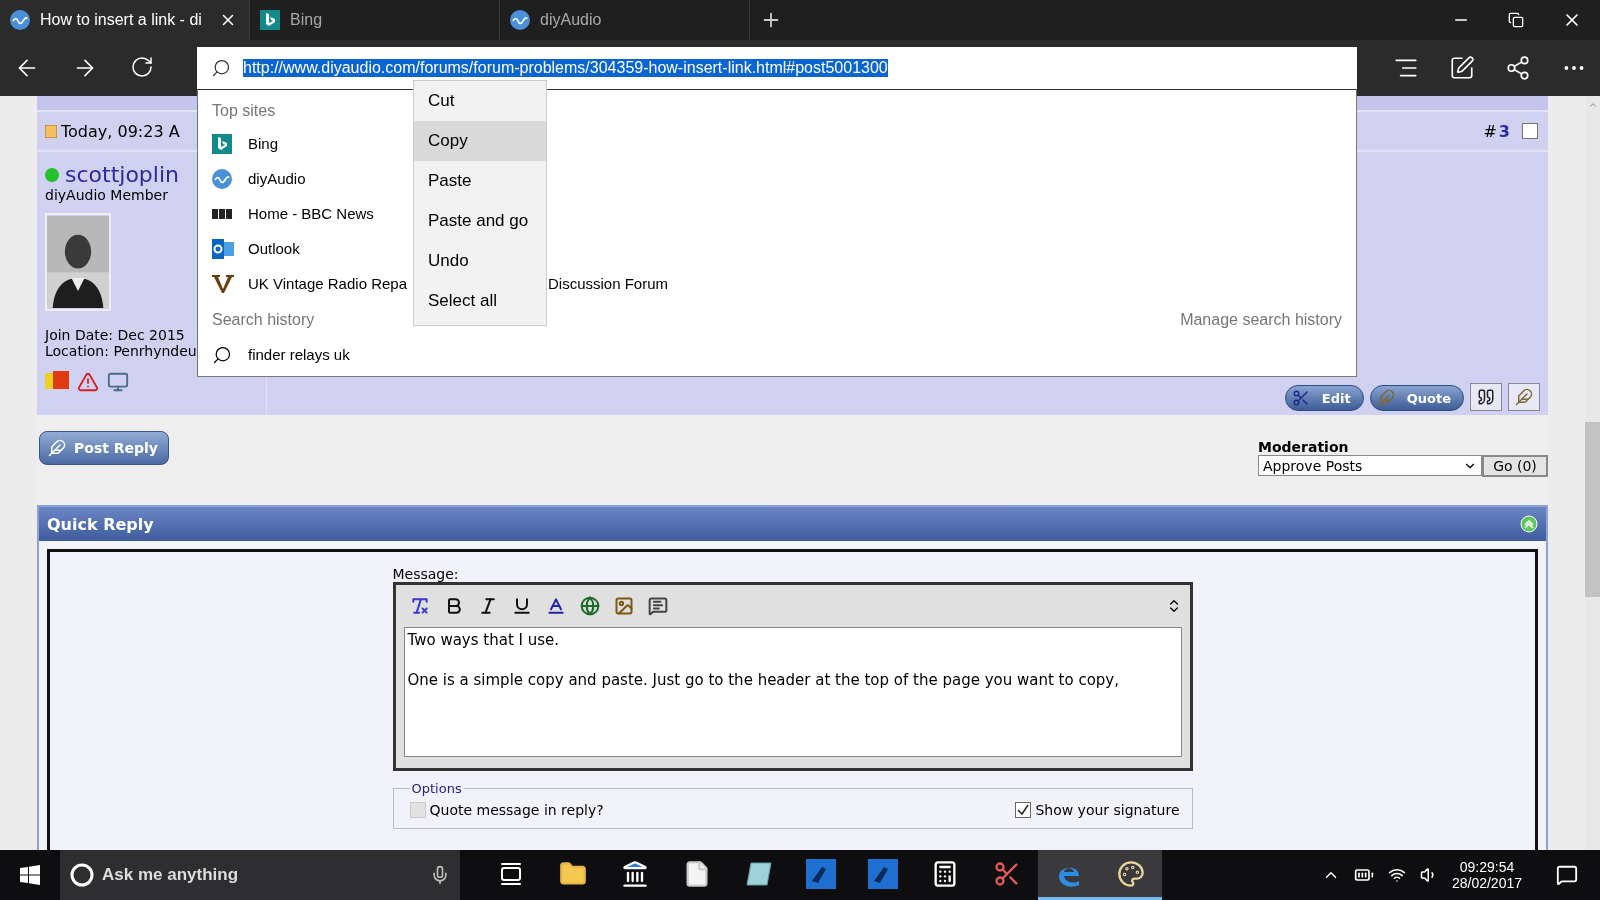  Describe the element at coordinates (104, 448) in the screenshot. I see `post-reply-button: Post Reply` at that location.